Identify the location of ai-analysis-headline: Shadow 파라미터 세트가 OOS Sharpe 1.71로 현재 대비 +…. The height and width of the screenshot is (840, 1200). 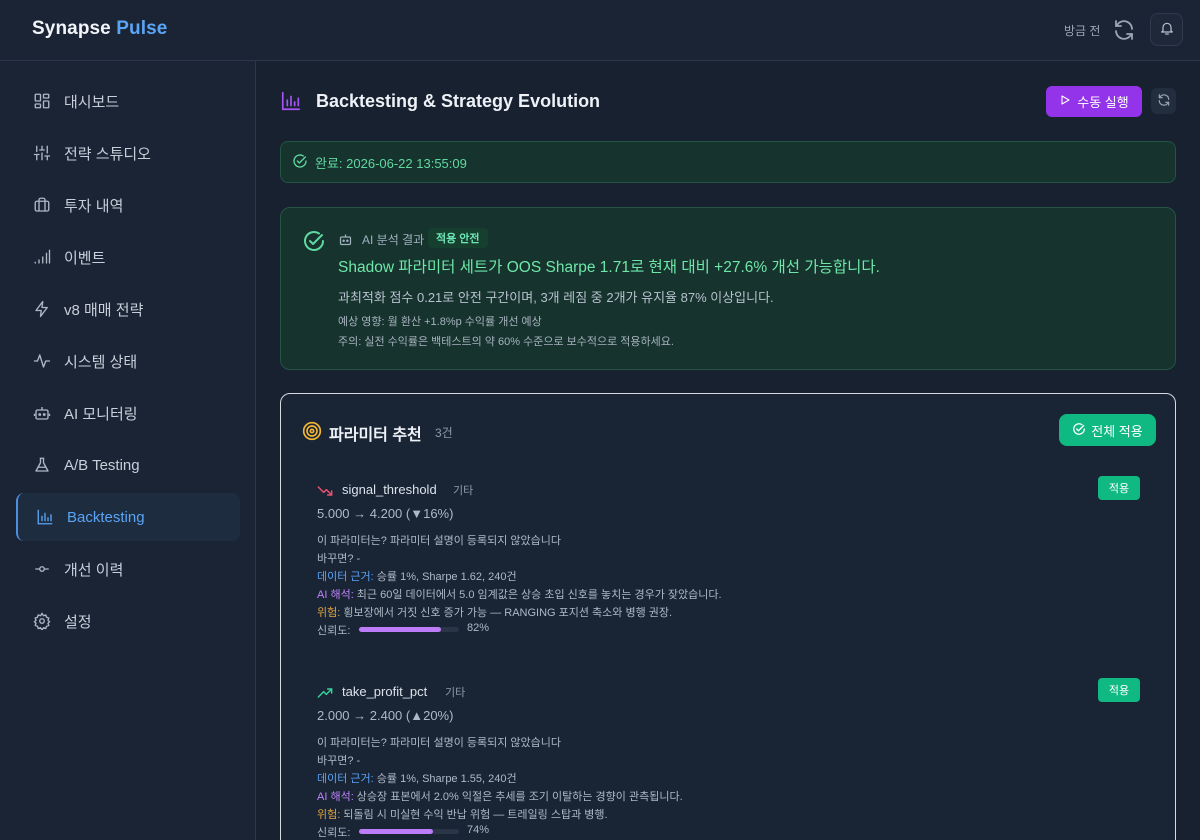
(609, 267).